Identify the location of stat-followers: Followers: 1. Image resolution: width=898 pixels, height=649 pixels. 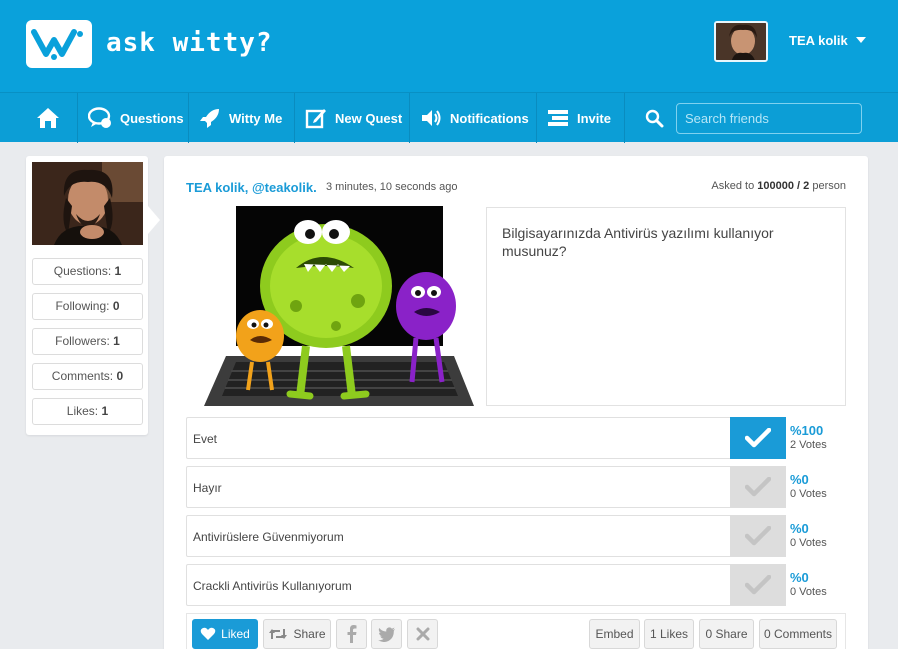
(87, 341).